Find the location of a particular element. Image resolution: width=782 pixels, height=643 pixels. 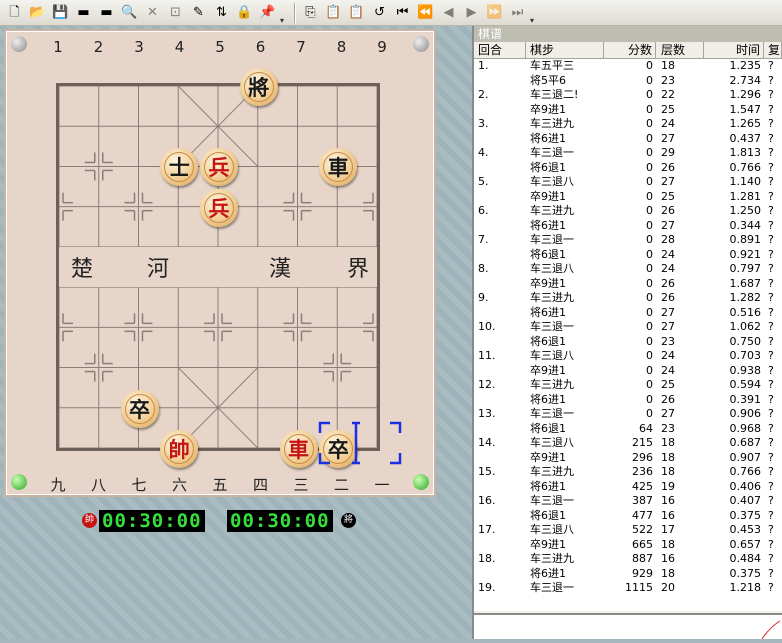

move-cell: 0.375 is located at coordinates (745, 515).